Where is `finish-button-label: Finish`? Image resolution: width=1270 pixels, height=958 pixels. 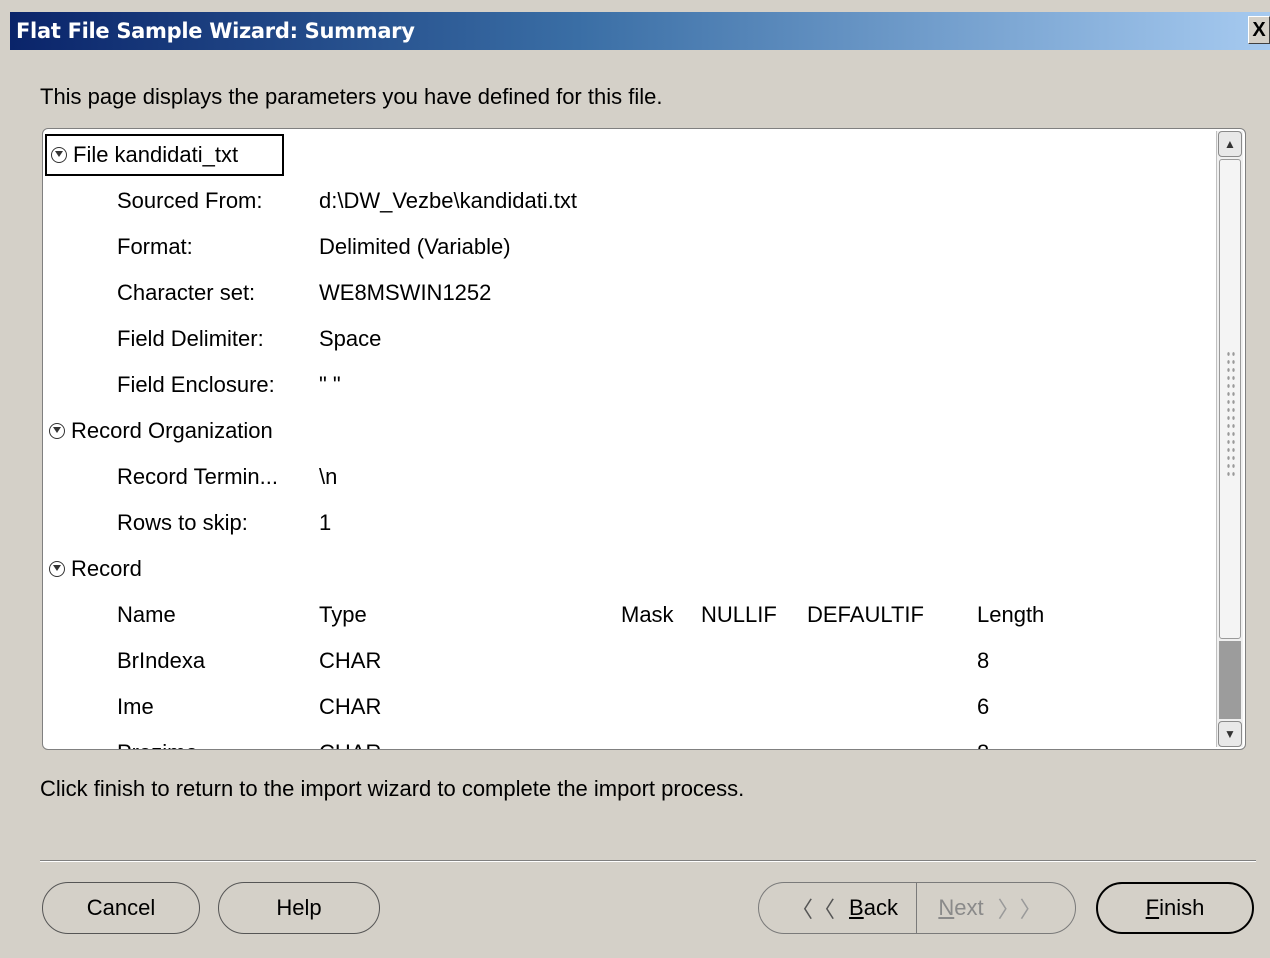
finish-button-label: Finish is located at coordinates (1175, 907).